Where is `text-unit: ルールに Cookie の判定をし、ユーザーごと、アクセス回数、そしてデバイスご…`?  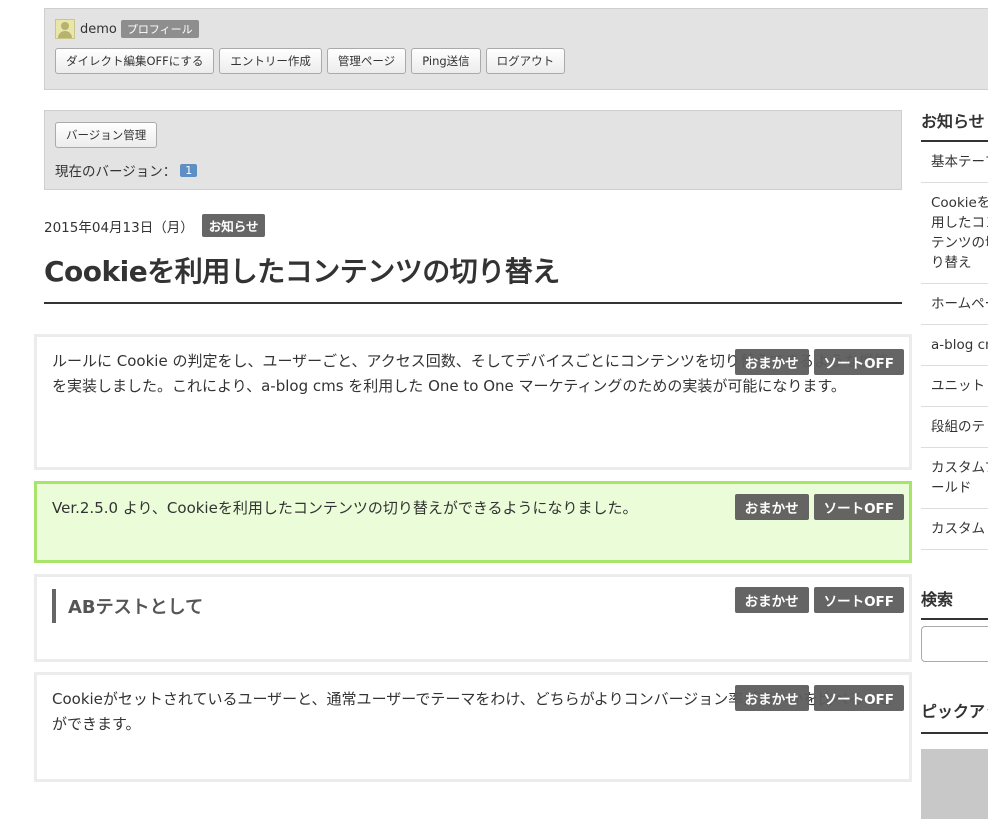
text-unit: ルールに Cookie の判定をし、ユーザーごと、アクセス回数、そしてデバイスご… is located at coordinates (473, 402).